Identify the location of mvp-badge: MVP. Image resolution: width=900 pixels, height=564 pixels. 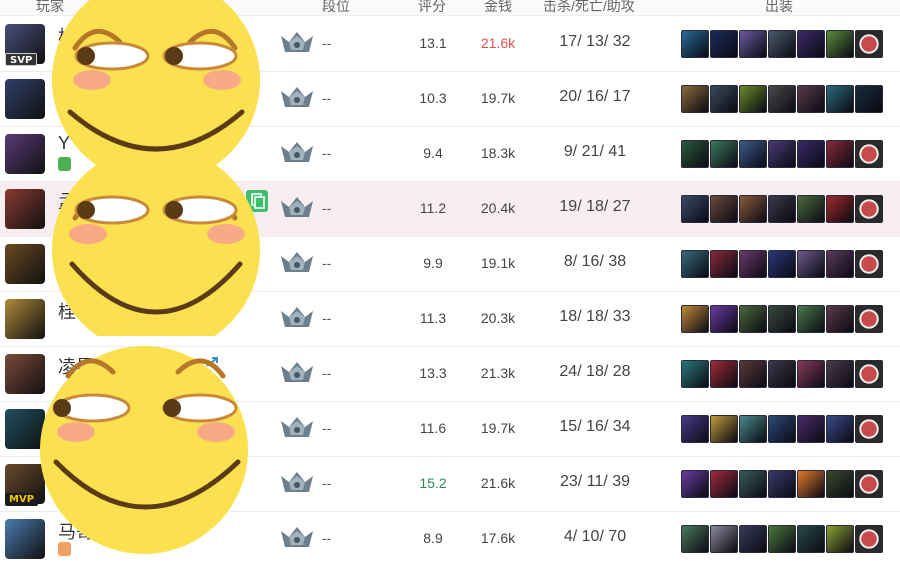
(22, 499).